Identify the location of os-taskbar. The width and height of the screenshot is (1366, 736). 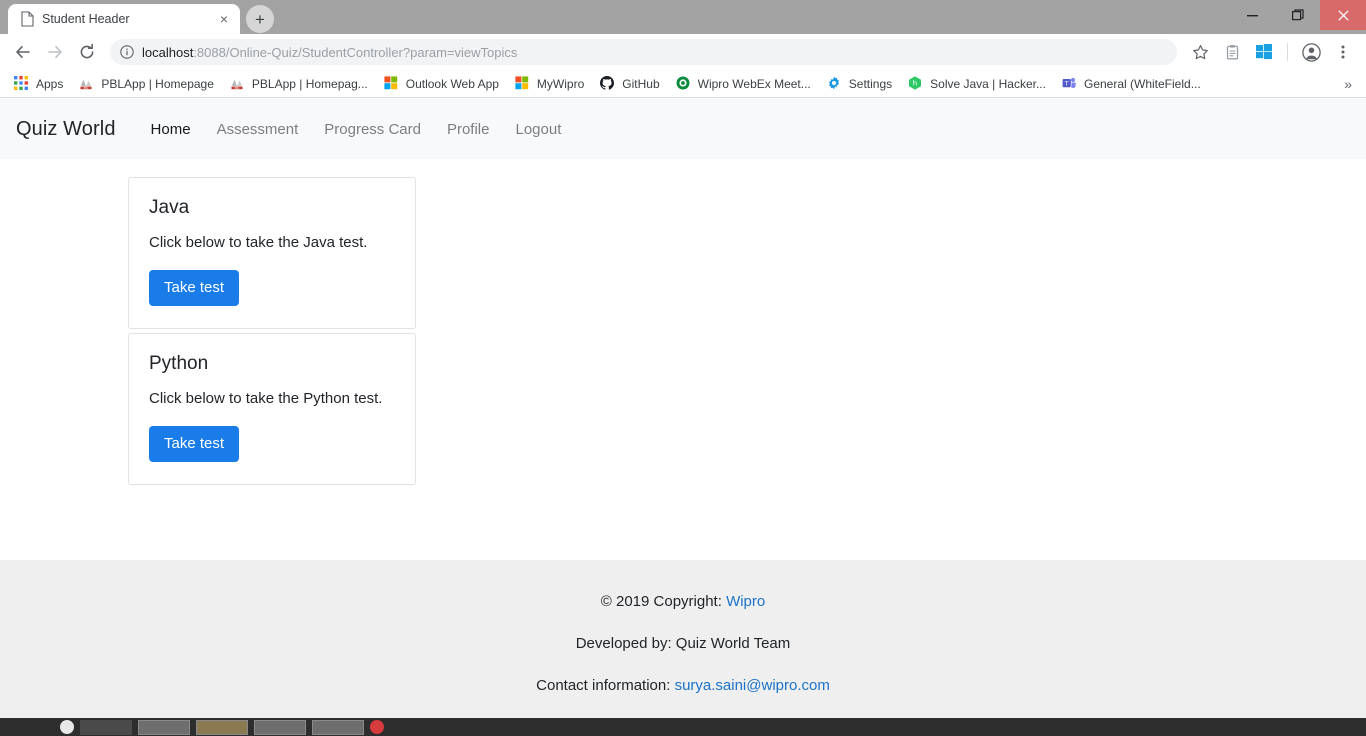
(683, 727).